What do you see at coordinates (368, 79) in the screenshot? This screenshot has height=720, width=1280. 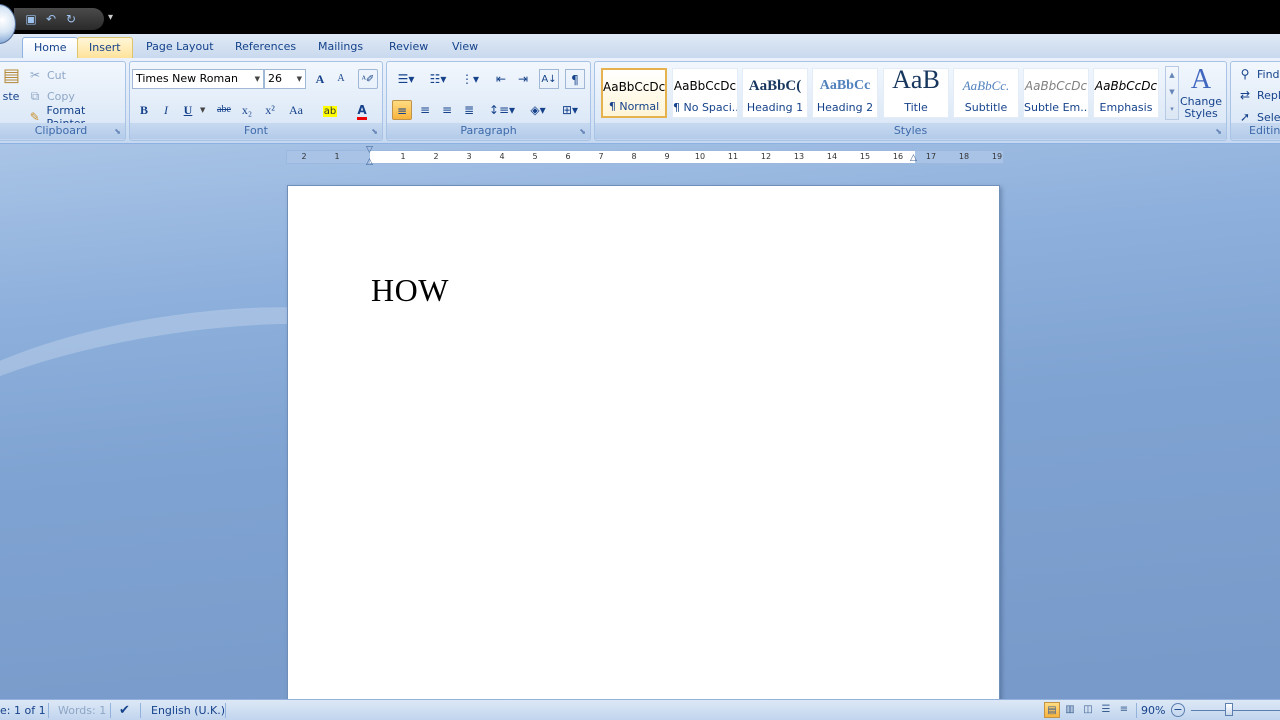 I see `clear-formatting-button: ᴬ✐` at bounding box center [368, 79].